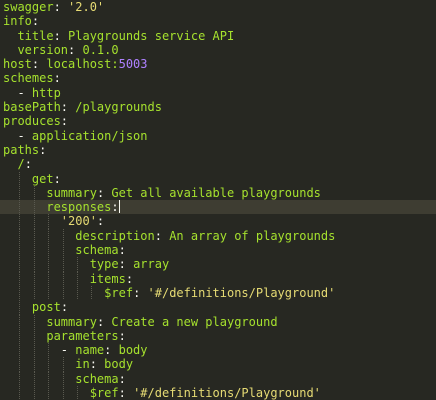 Image resolution: width=436 pixels, height=400 pixels. Describe the element at coordinates (21, 164) in the screenshot. I see `code-token: /` at that location.